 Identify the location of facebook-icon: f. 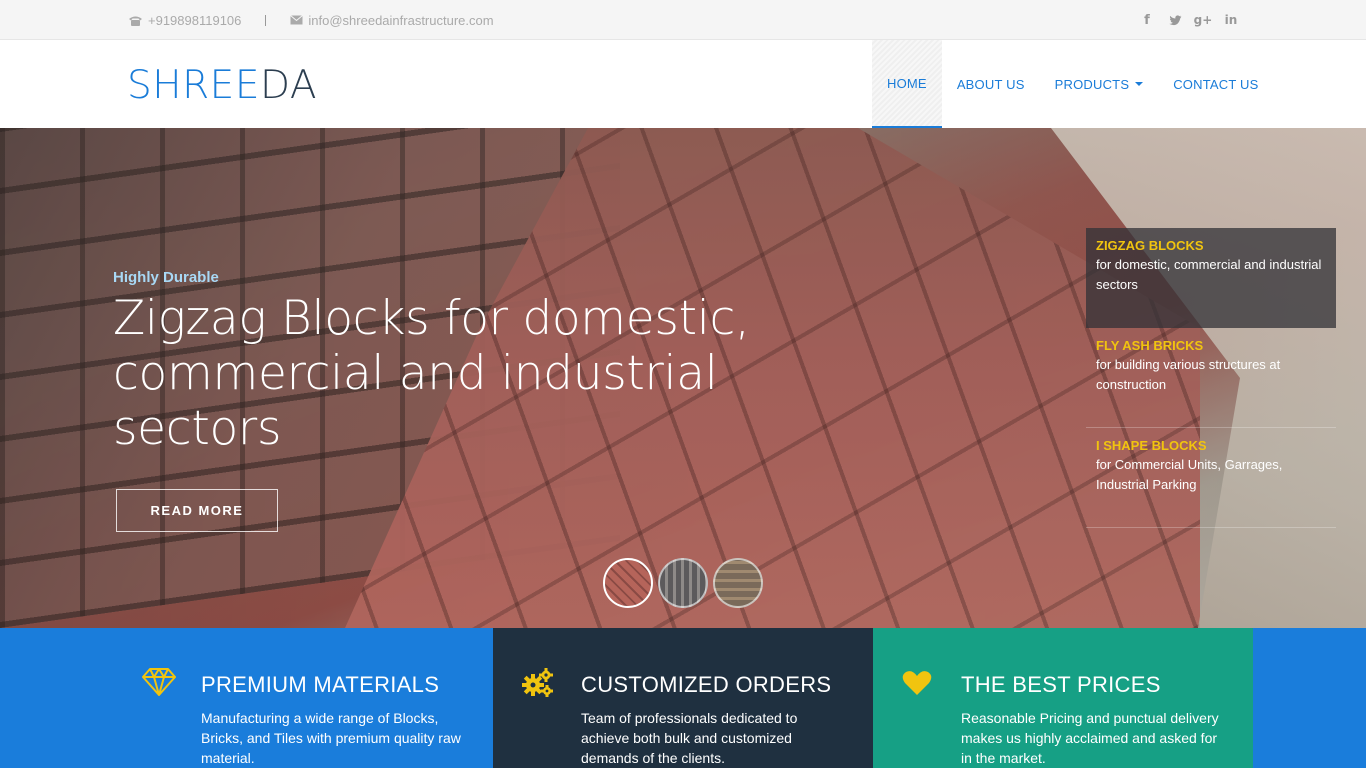
(1147, 20).